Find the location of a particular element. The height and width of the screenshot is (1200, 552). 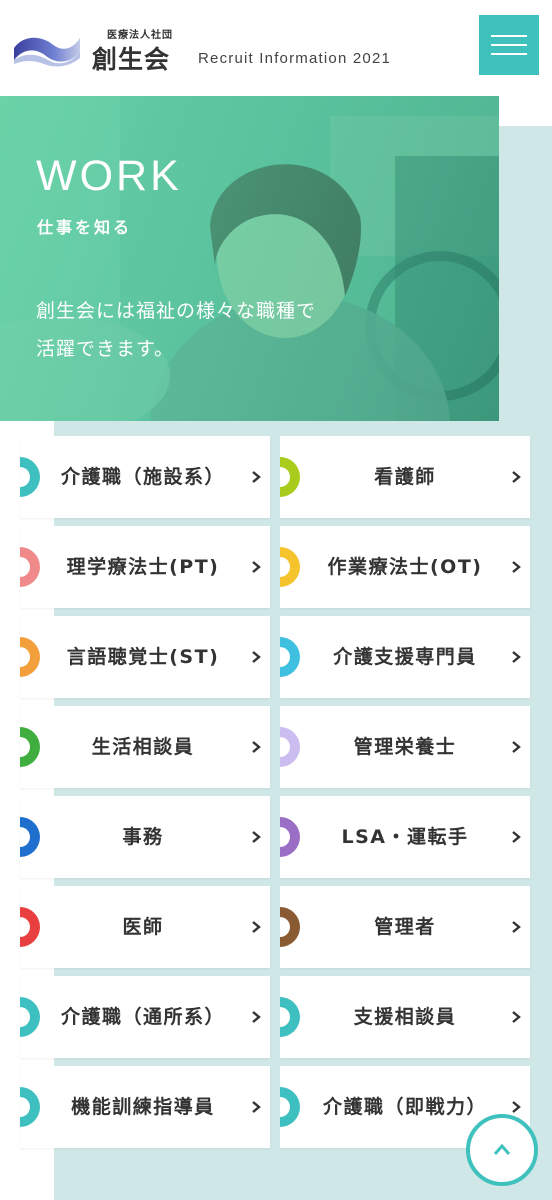

job-item-kinou-kunren: 機能訓練指導員 is located at coordinates (145, 1107).